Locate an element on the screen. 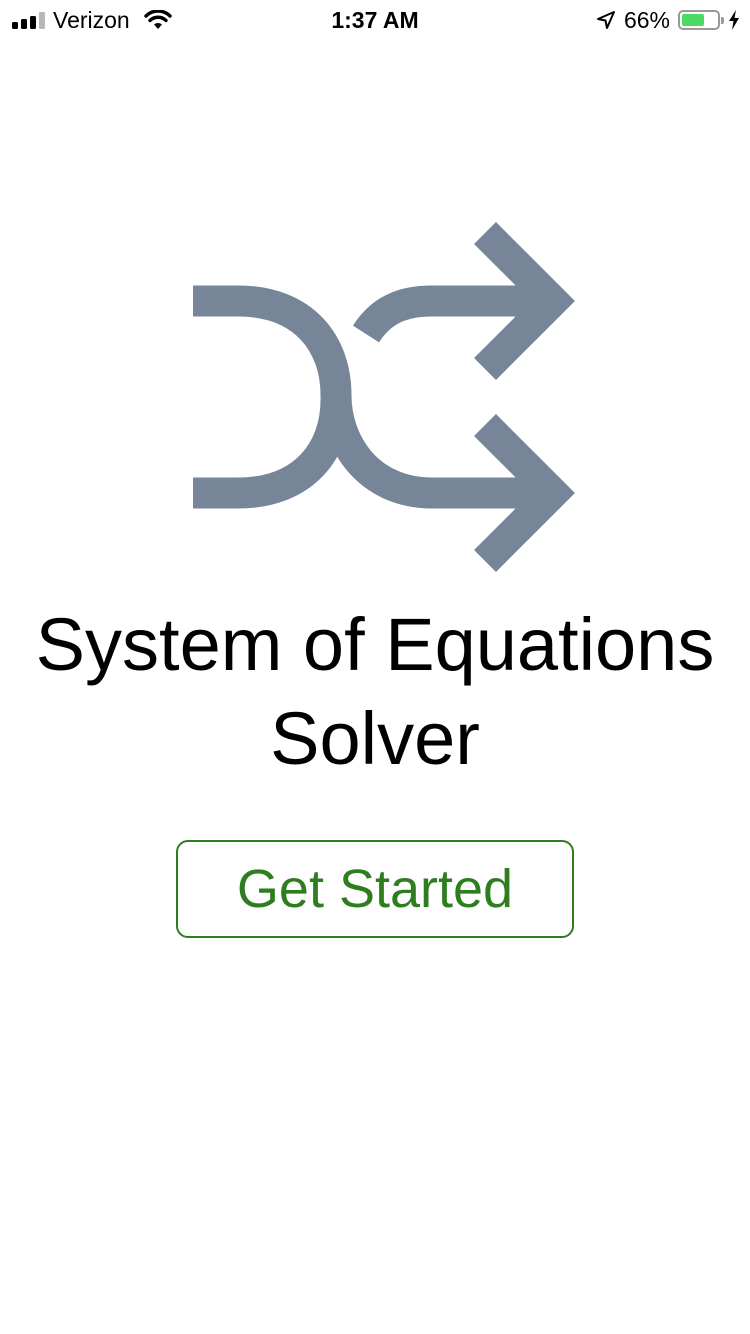 The image size is (750, 1334). battery-cap is located at coordinates (722, 20).